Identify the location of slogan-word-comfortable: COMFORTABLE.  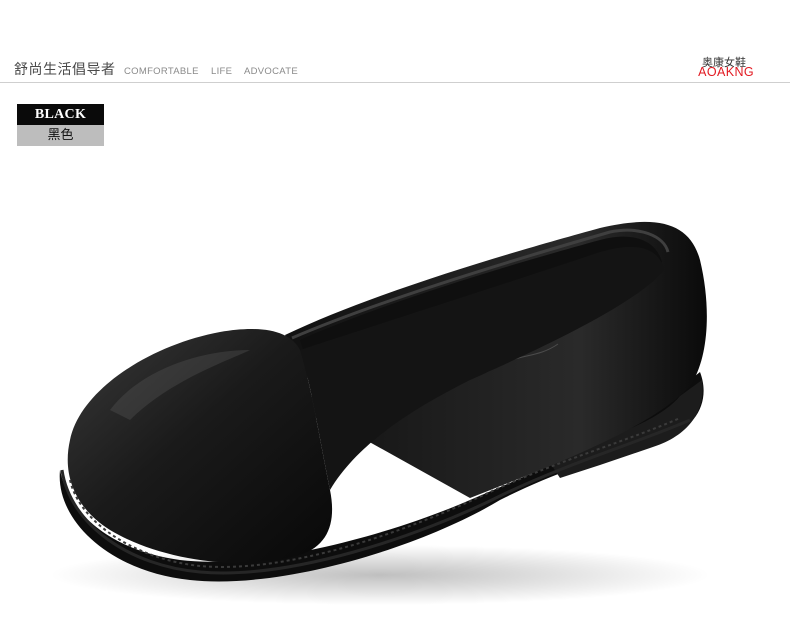
(161, 71).